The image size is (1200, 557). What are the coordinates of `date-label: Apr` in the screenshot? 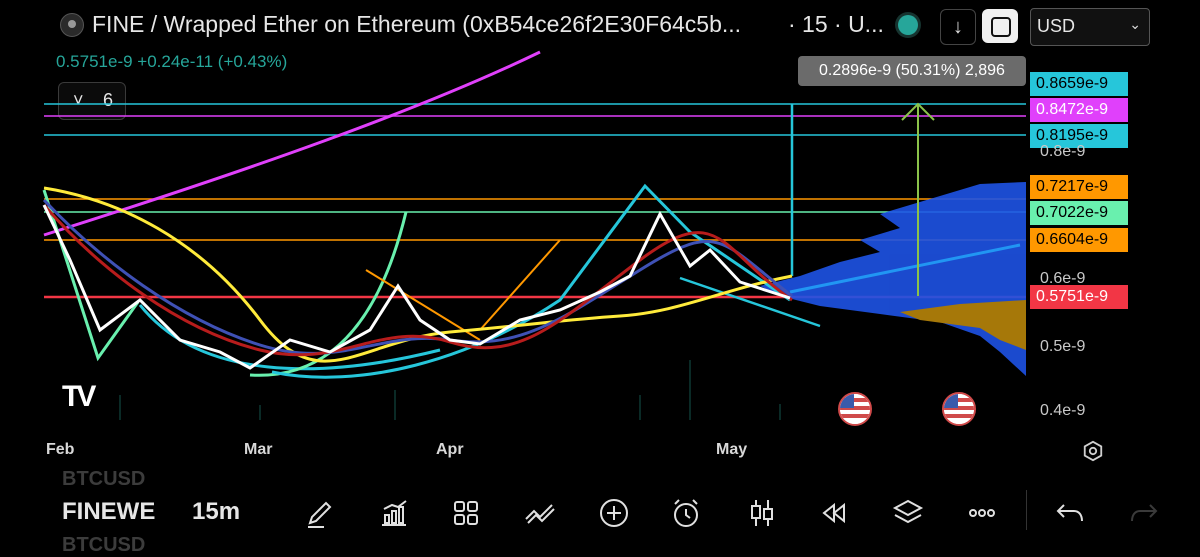 It's located at (450, 449).